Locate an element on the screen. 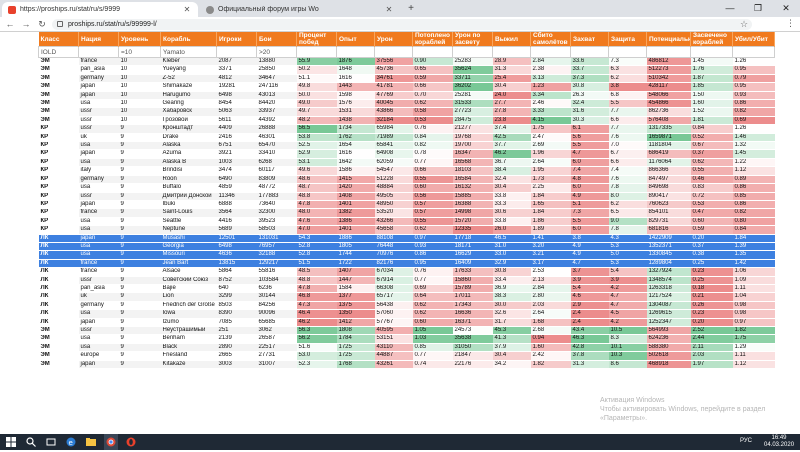 This screenshot has width=800, height=452. column-header: Опыт is located at coordinates (355, 39).